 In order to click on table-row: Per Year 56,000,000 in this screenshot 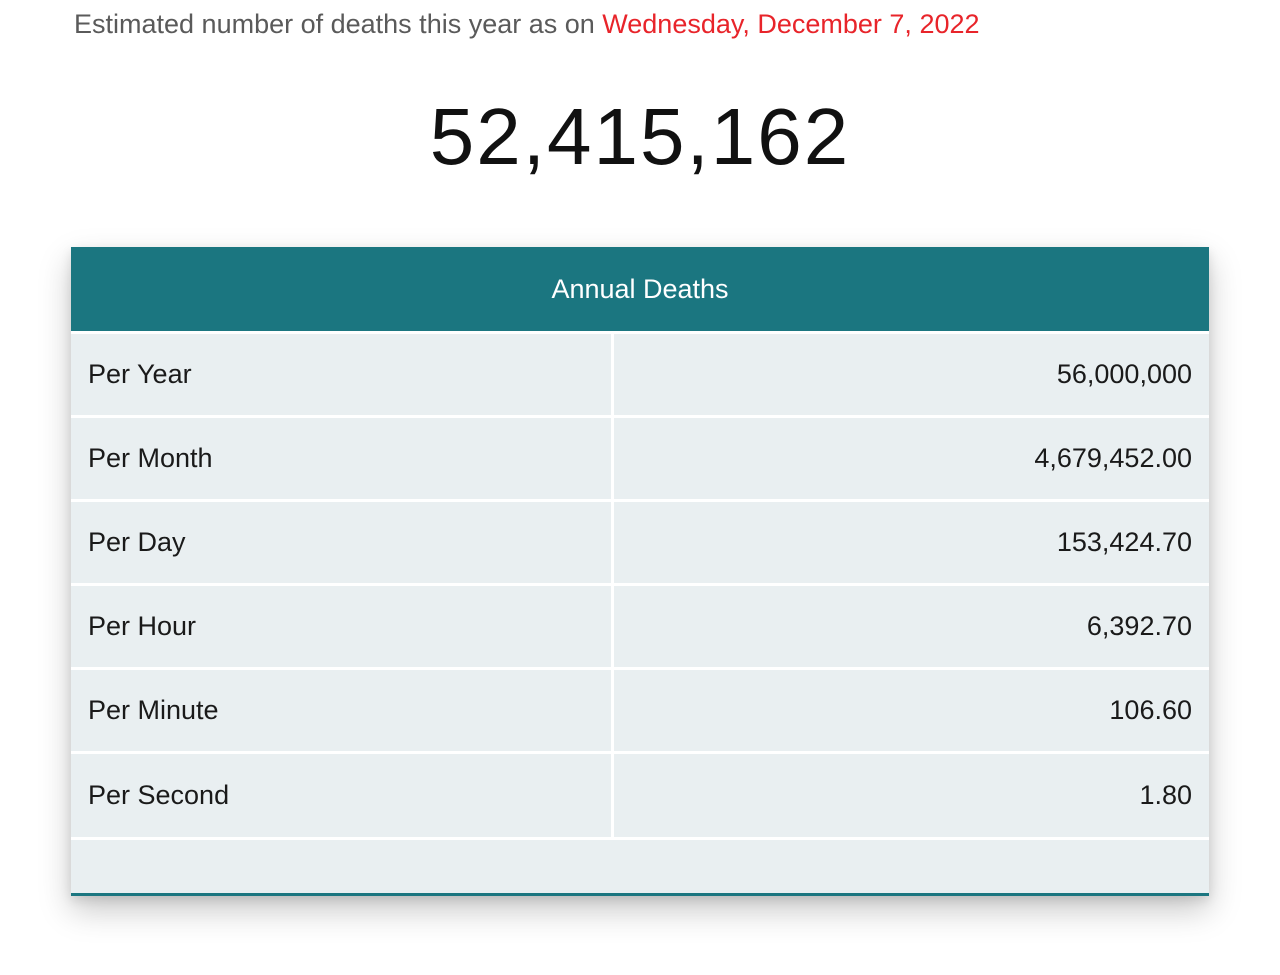, I will do `click(640, 374)`.